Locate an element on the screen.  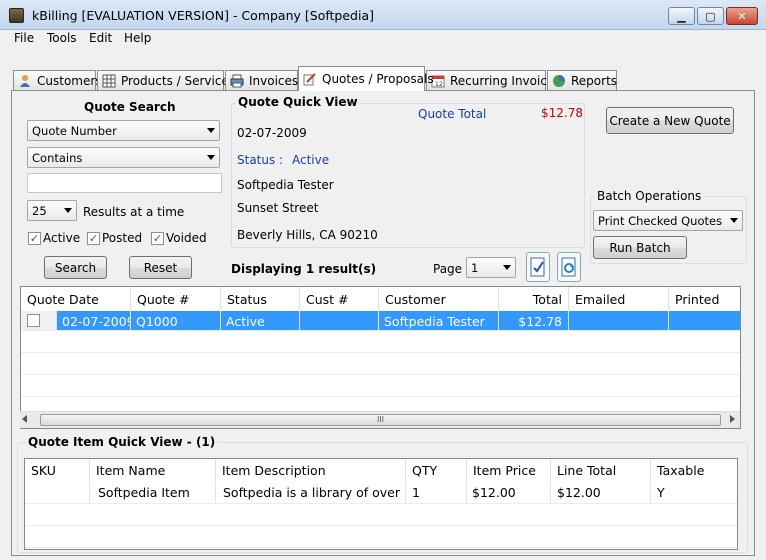
people-icon is located at coordinates (25, 81).